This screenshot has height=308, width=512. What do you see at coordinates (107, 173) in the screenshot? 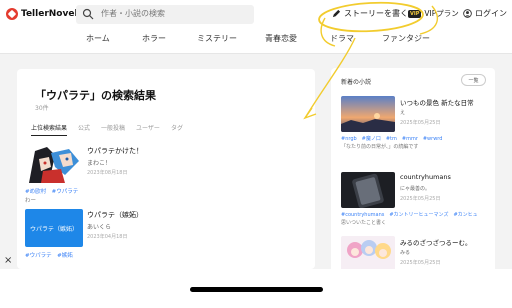
I see `result-date: 2023年08月18日` at bounding box center [107, 173].